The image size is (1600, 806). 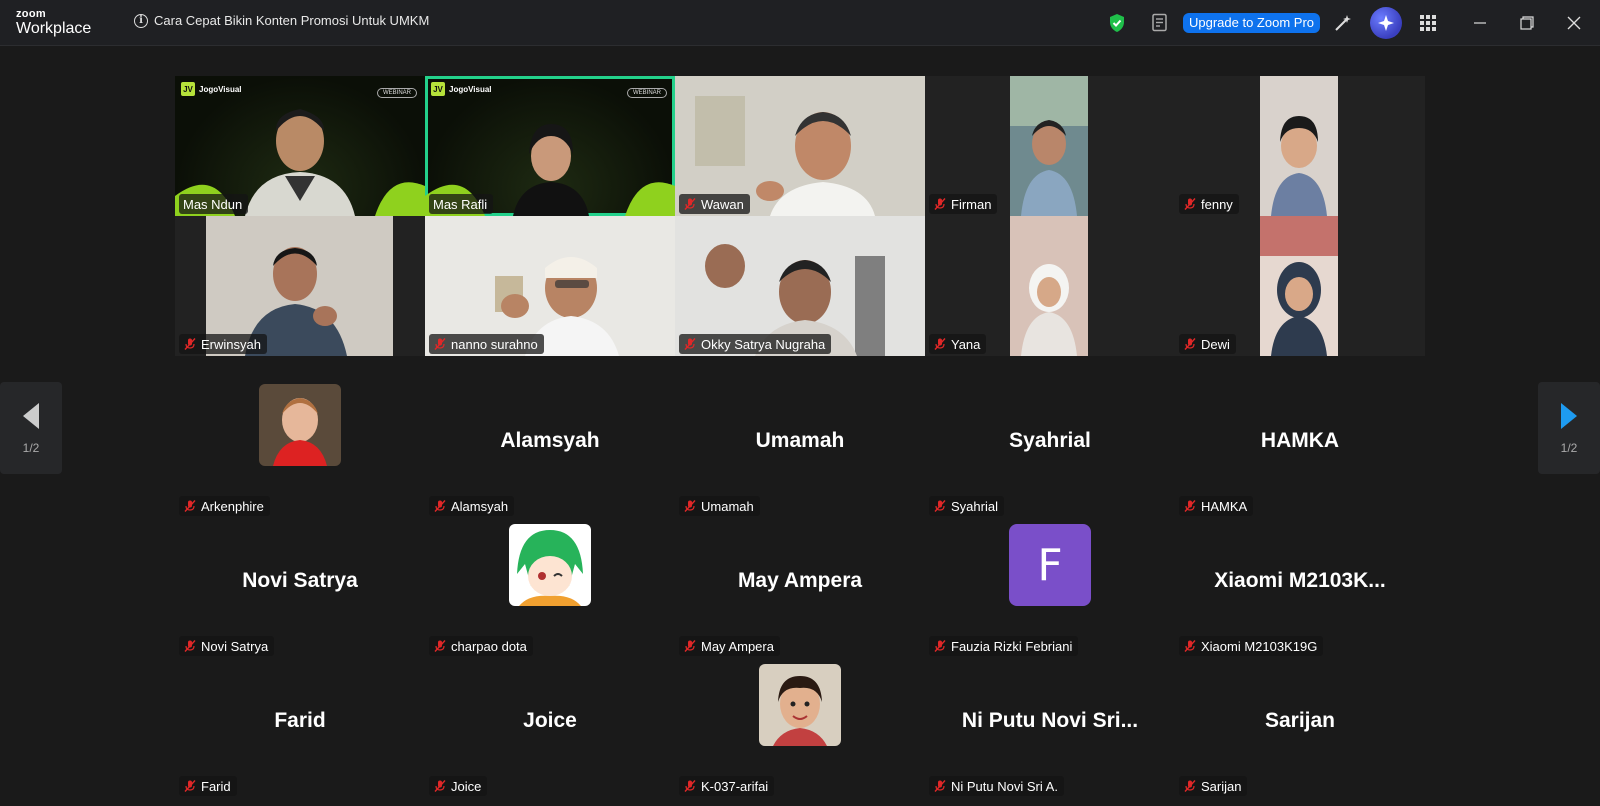 I want to click on participant-tile: Umamah Umamah, so click(x=800, y=450).